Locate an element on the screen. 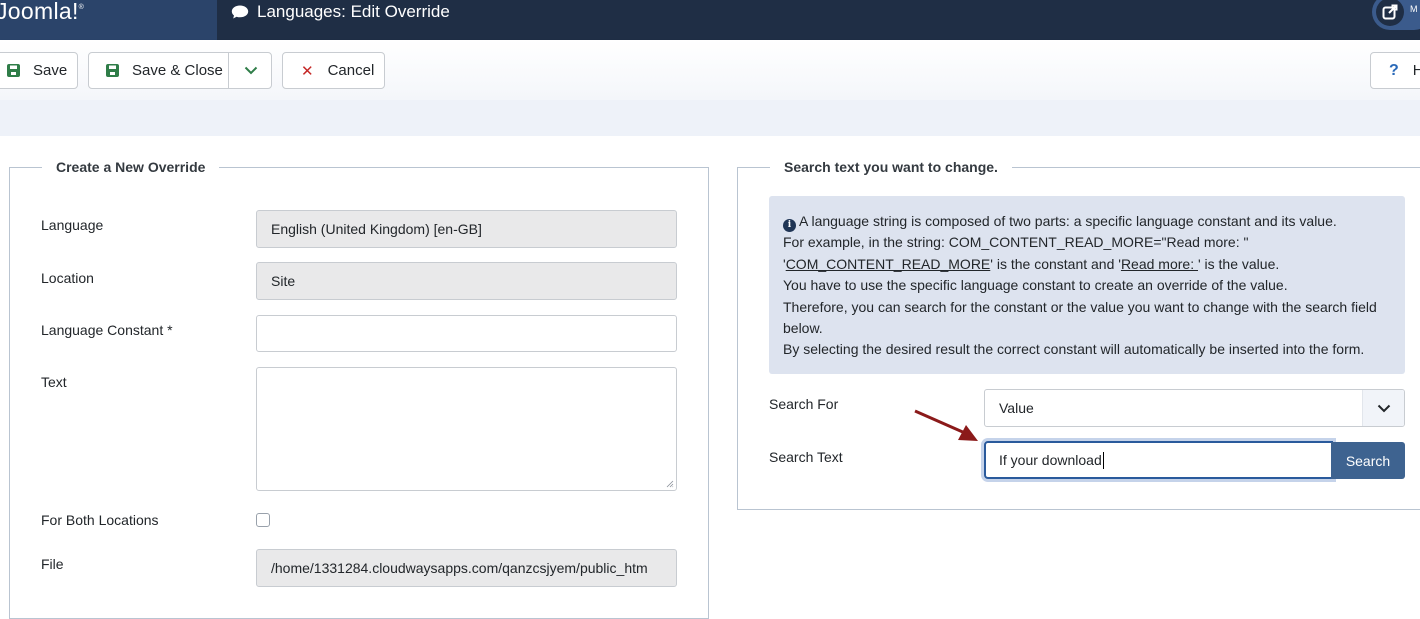 The width and height of the screenshot is (1420, 619). cancel-button: ✕ Cancel is located at coordinates (333, 70).